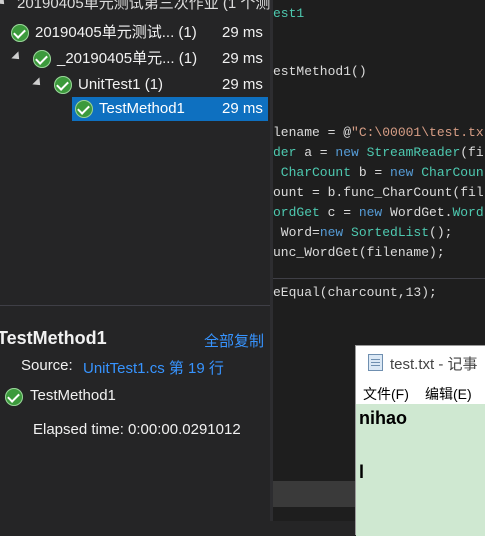 The width and height of the screenshot is (485, 536). Describe the element at coordinates (359, 252) in the screenshot. I see `code-line: unc_WordGet(filename);` at that location.